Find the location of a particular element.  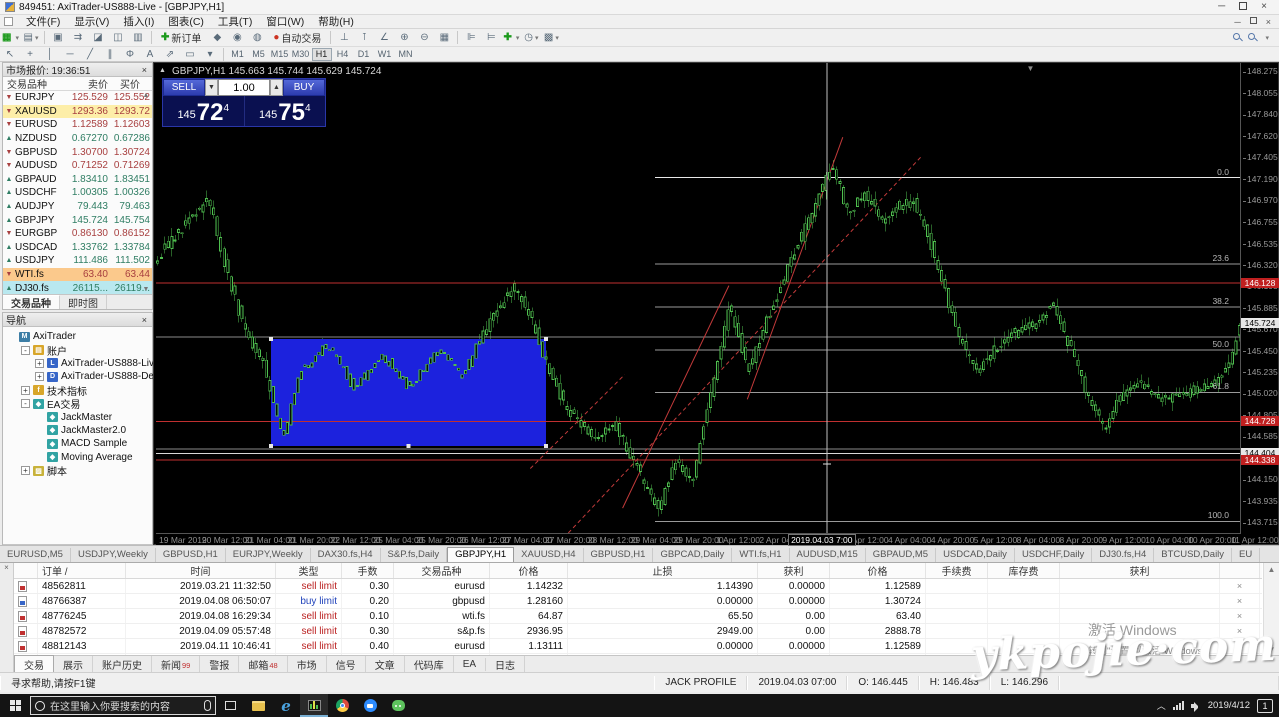

market-watch-tab-即时图: 即时图 is located at coordinates (83, 302).